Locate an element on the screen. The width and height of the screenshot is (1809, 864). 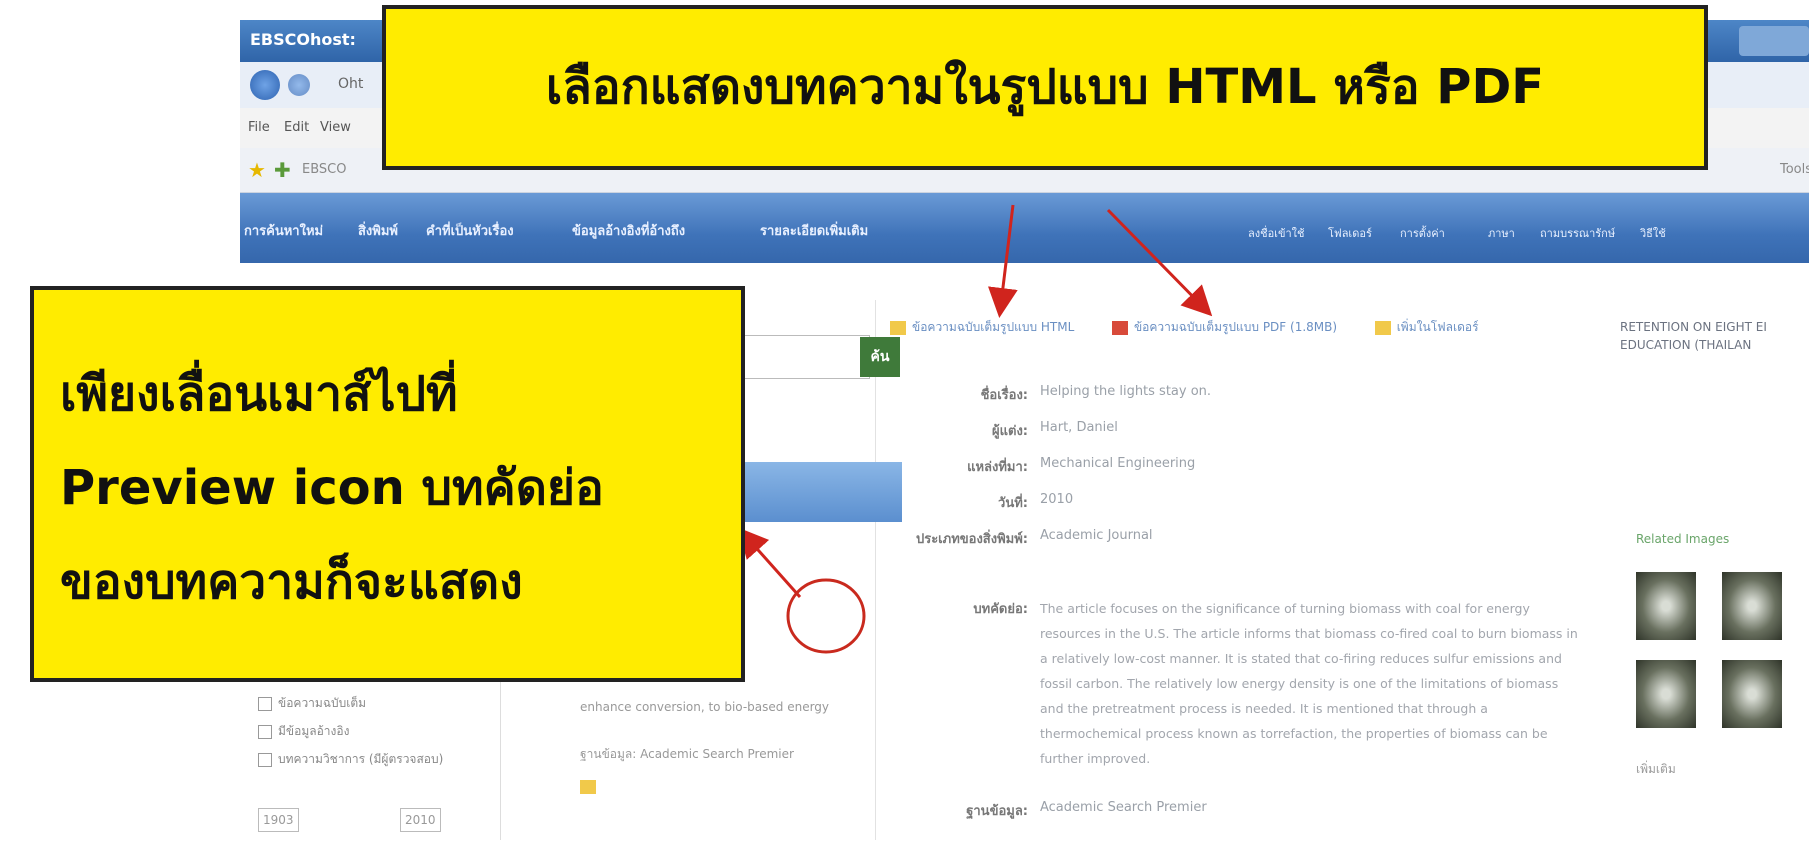
callout-line-3: ของบทความก็จะแสดง is located at coordinates (291, 582).